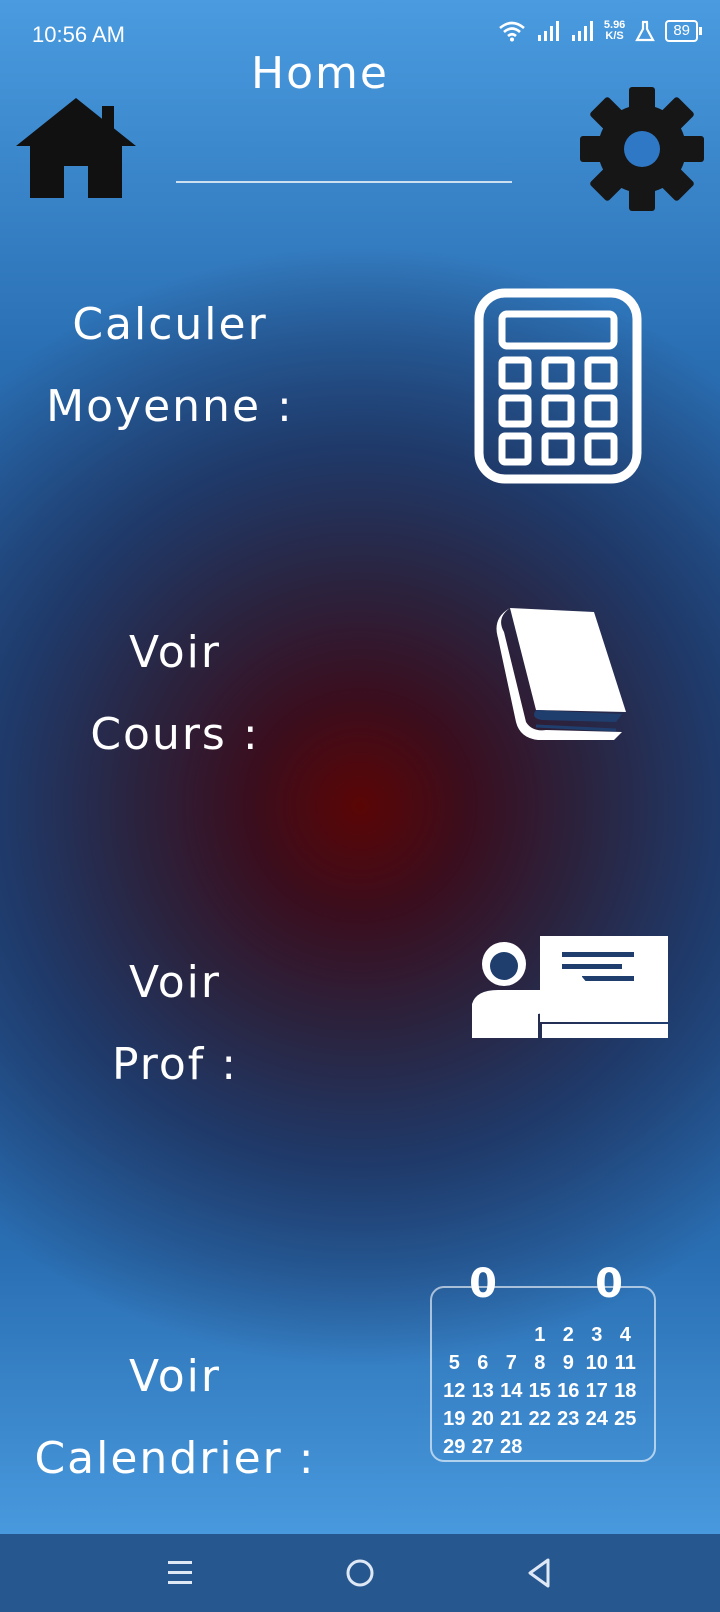  Describe the element at coordinates (568, 1391) in the screenshot. I see `calendar-day: 16` at that location.